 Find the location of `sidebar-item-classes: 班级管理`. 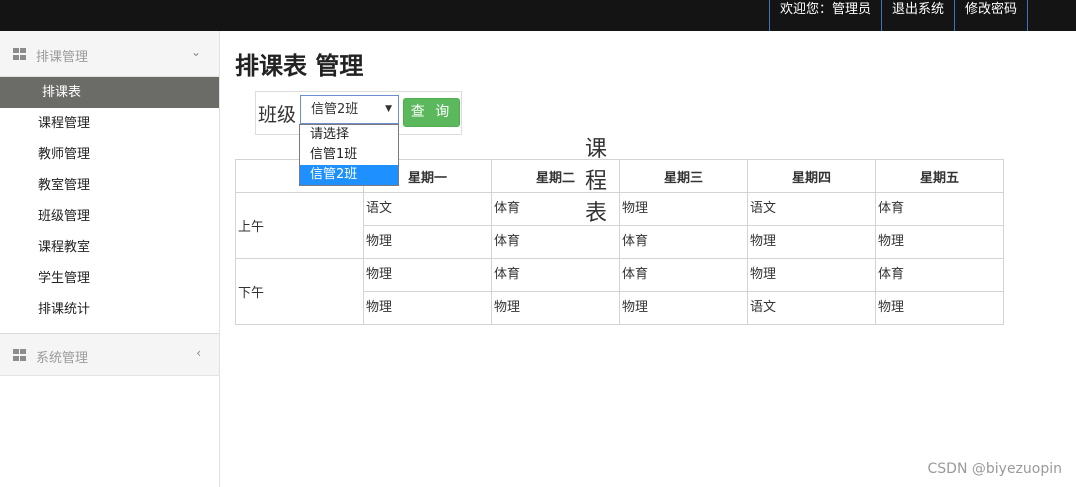

sidebar-item-classes: 班级管理 is located at coordinates (109, 216).